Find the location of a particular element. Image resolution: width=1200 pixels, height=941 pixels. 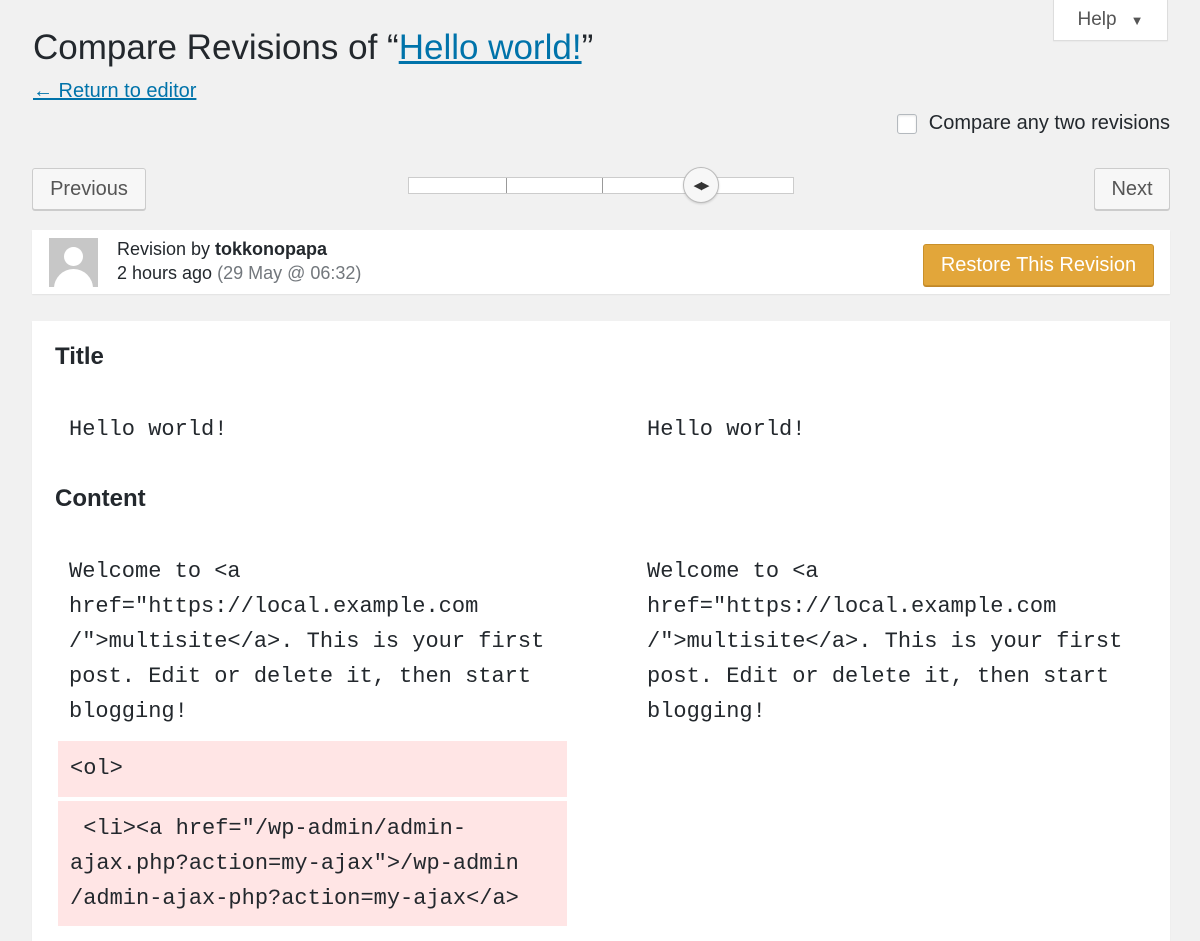

compare-checkbox is located at coordinates (906, 123).